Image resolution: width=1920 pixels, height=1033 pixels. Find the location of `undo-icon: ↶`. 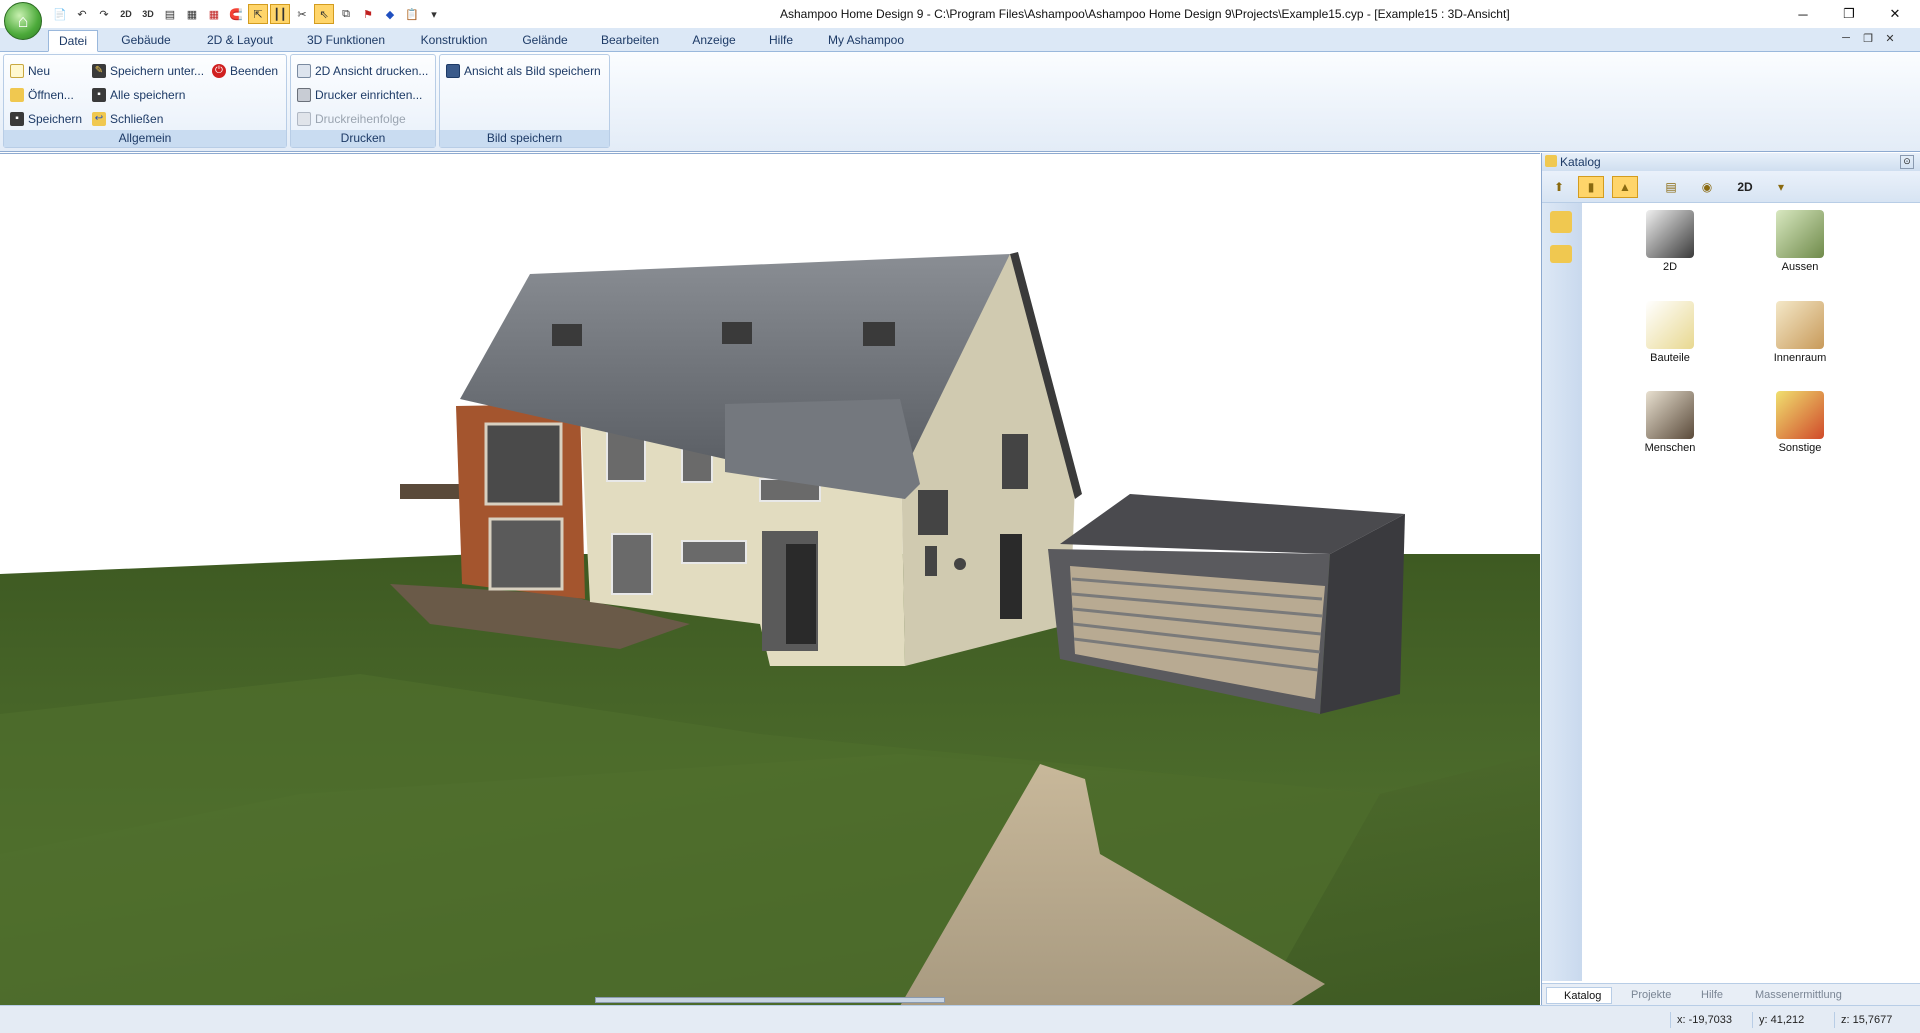

undo-icon: ↶ is located at coordinates (82, 14).